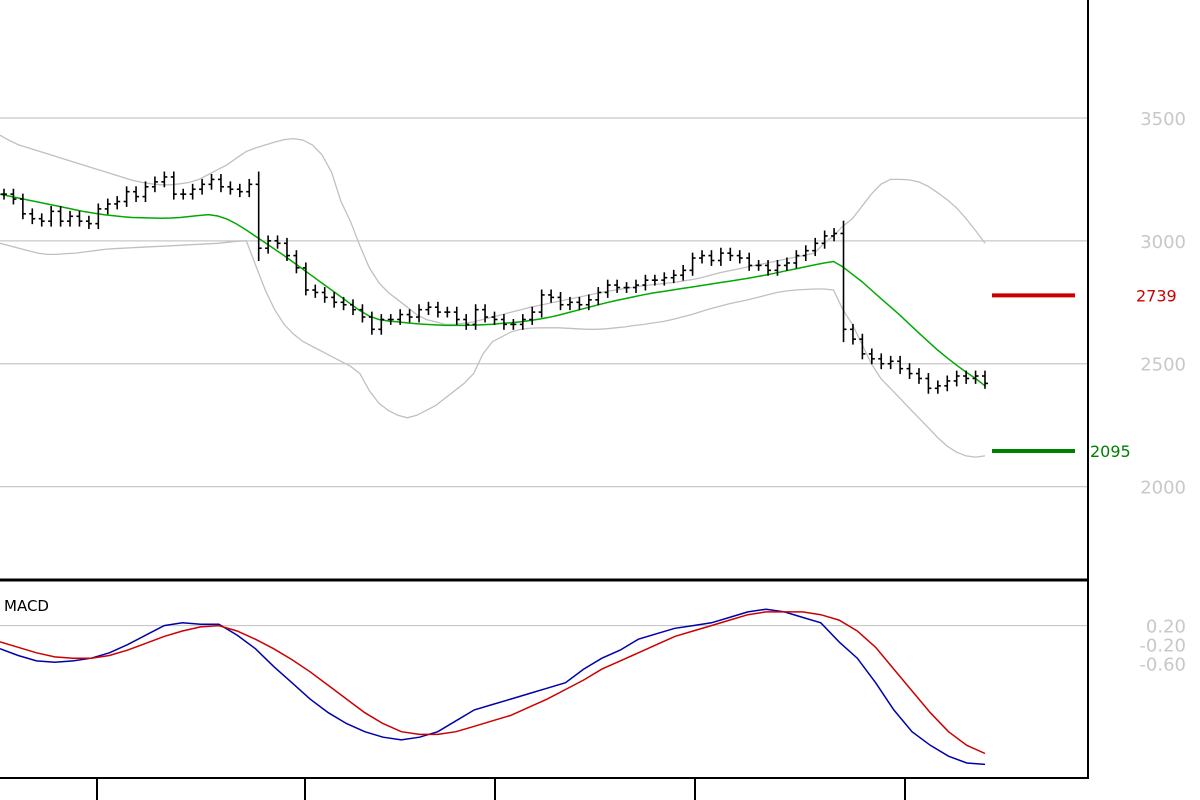  Describe the element at coordinates (1163, 365) in the screenshot. I see `price-tick-label: 2500` at that location.